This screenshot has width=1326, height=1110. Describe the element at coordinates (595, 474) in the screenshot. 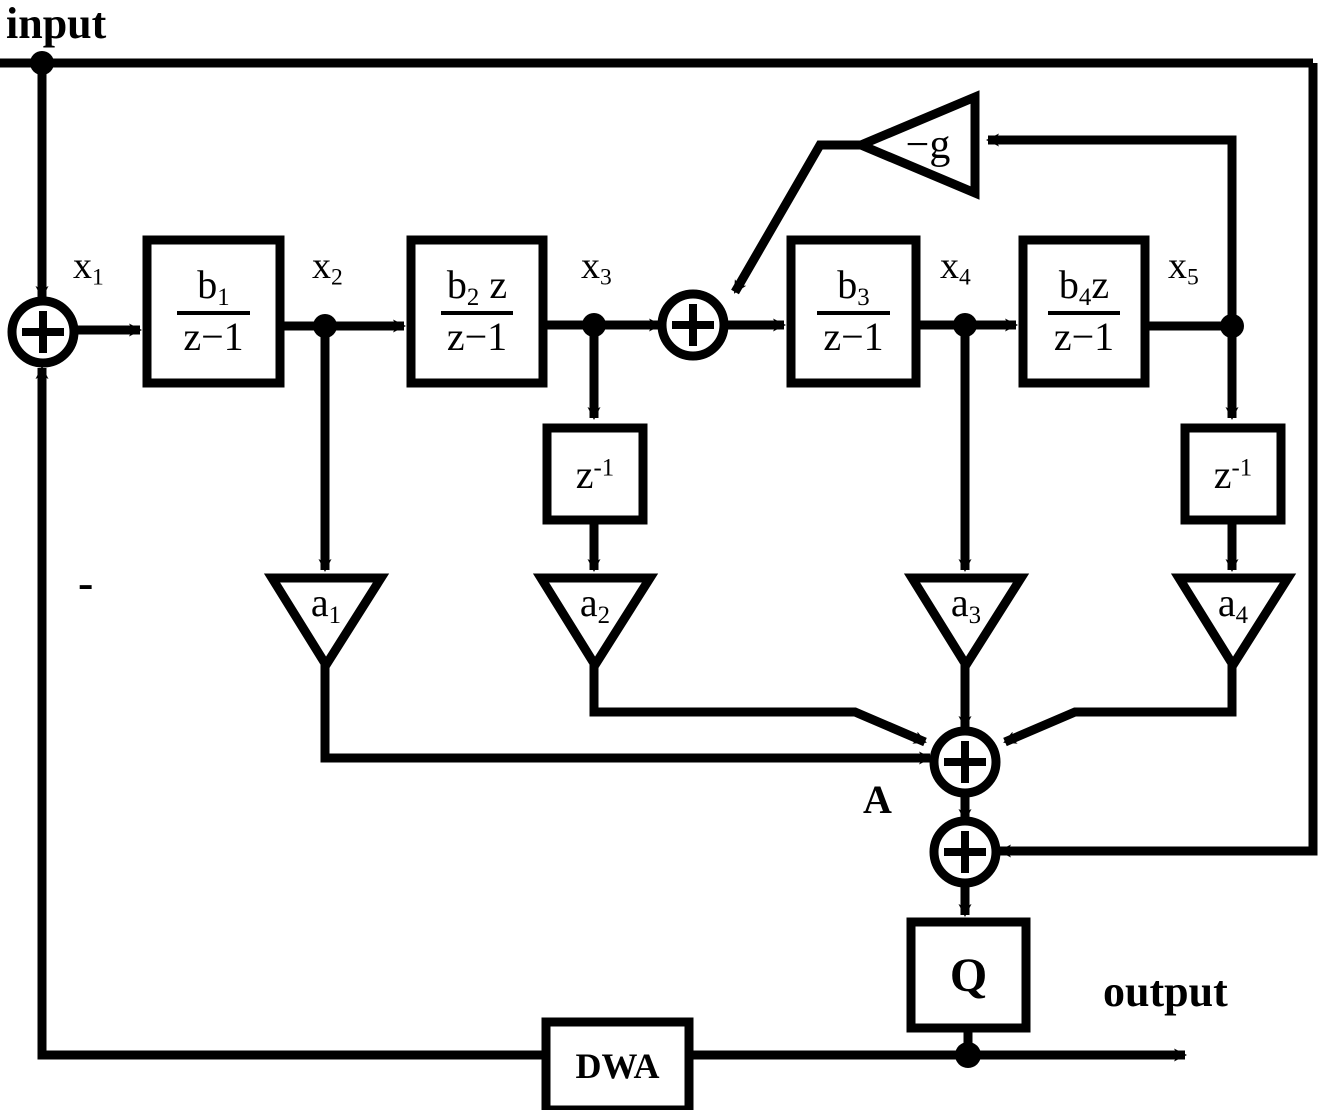

I see `block-delay-x3-label: z-1` at that location.